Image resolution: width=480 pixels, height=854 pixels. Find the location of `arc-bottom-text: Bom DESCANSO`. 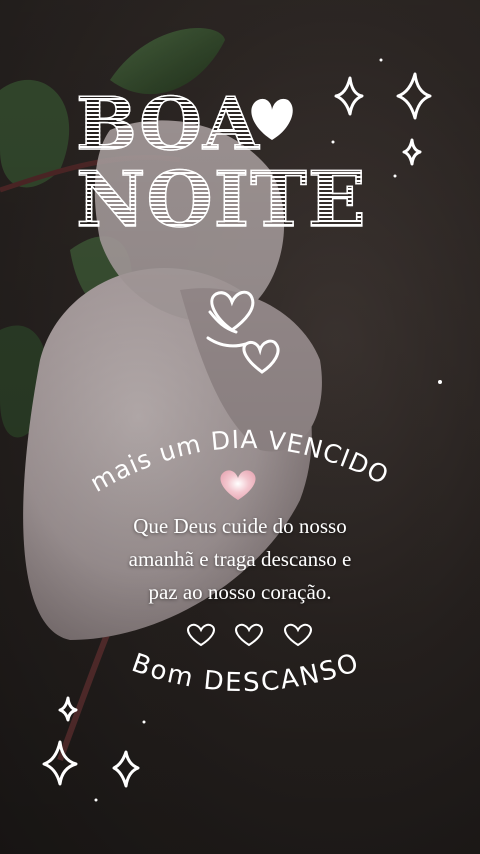

arc-bottom-text: Bom DESCANSO is located at coordinates (246, 672).